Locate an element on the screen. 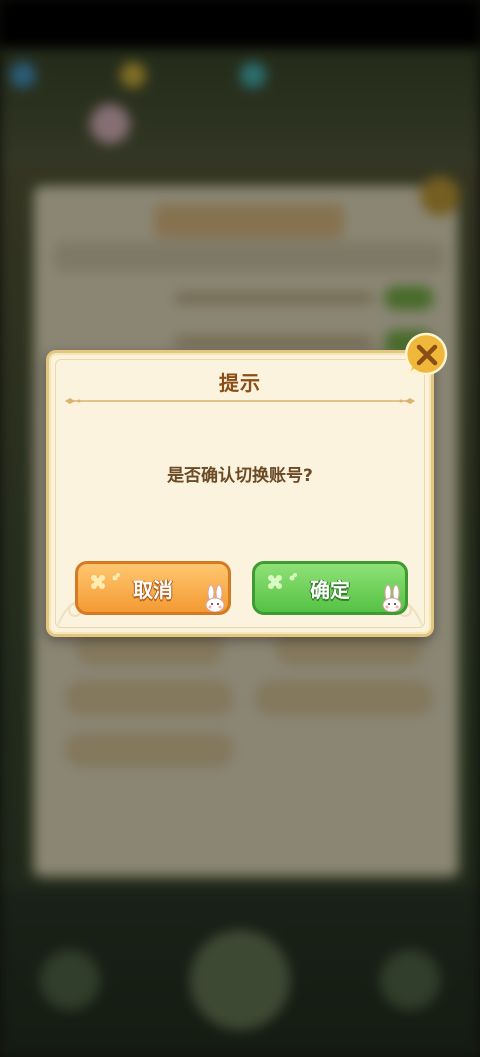 The image size is (480, 1057). dialog-message: 是否确认切换账号? is located at coordinates (240, 476).